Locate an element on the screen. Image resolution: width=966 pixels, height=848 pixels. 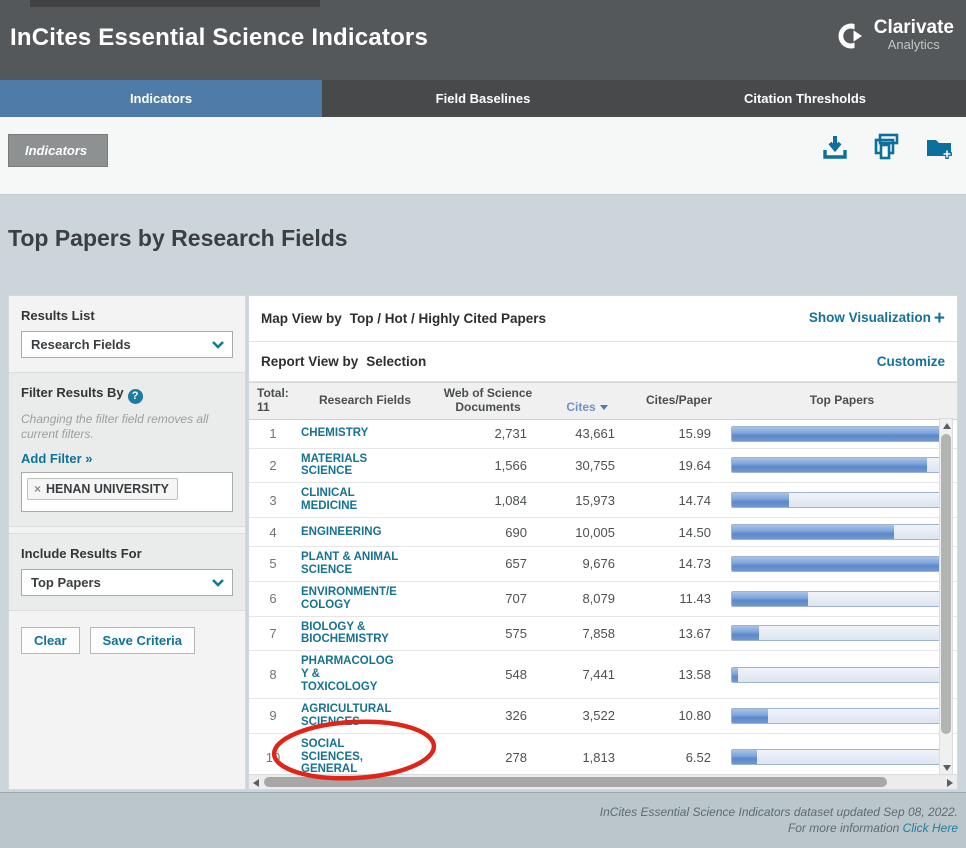
cites-value: 15,973 is located at coordinates (595, 500).